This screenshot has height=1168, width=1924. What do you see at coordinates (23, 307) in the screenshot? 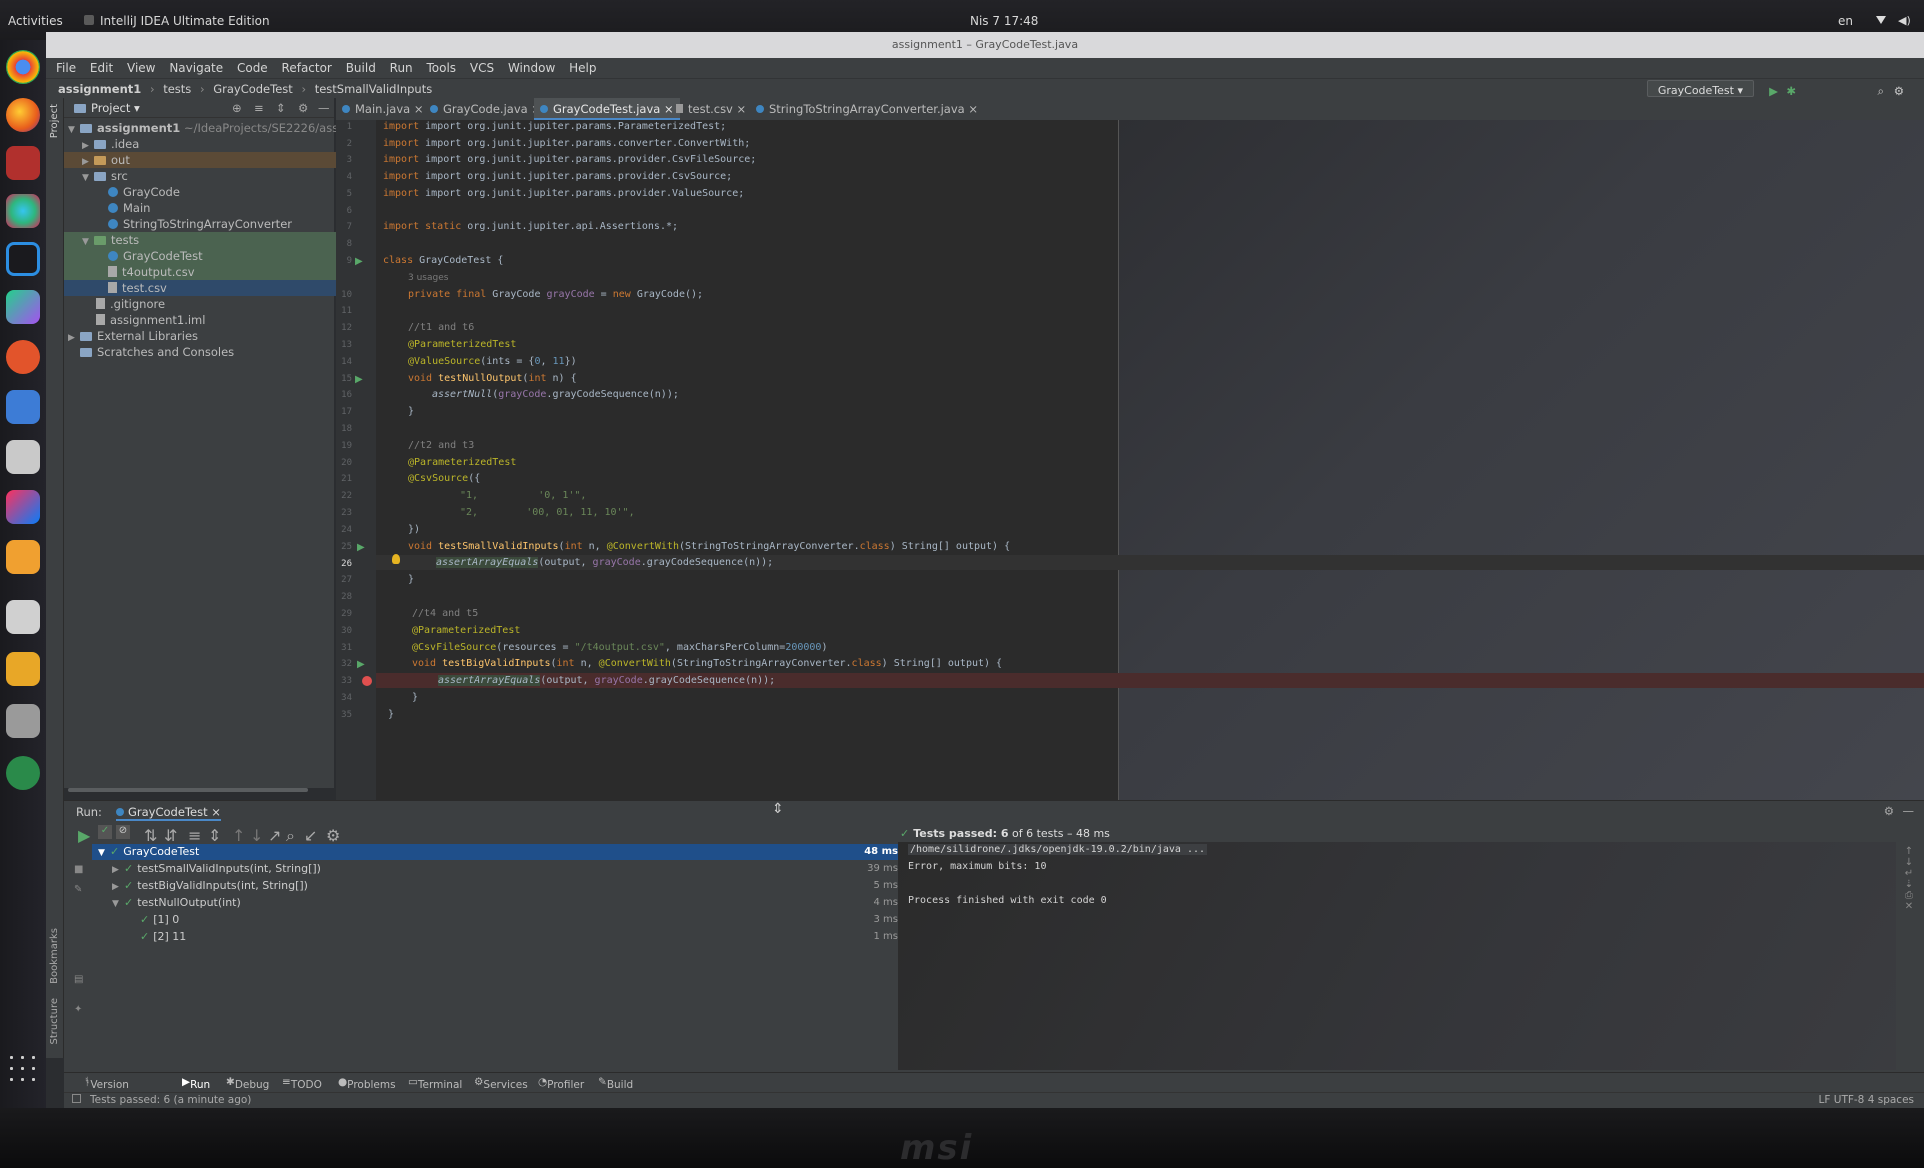
I see `datagrip-icon` at bounding box center [23, 307].